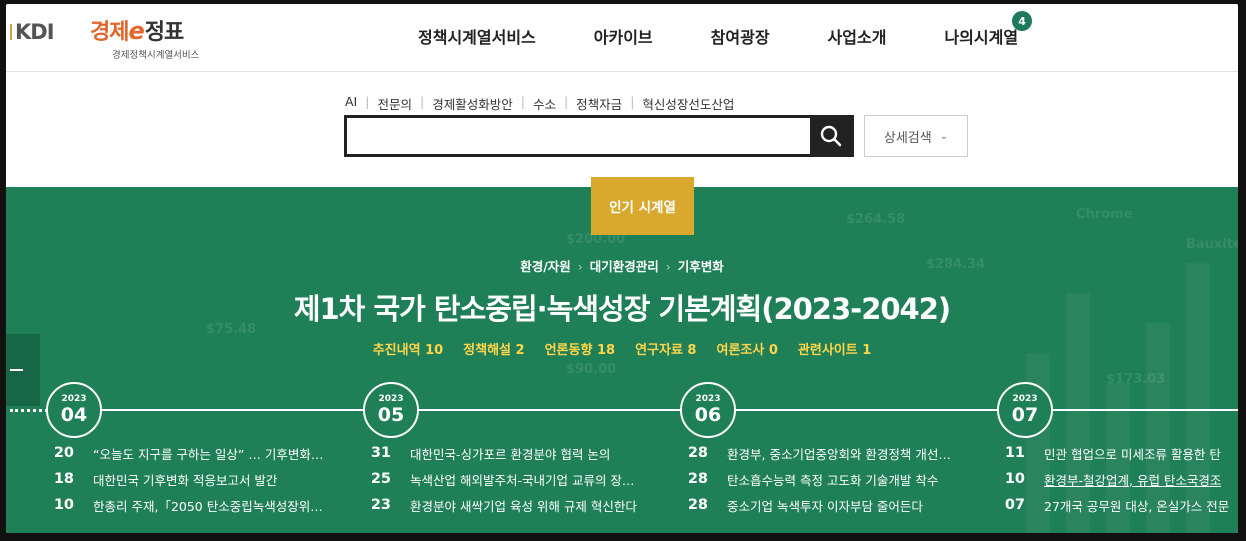 The image size is (1246, 541). Describe the element at coordinates (380, 479) in the screenshot. I see `item-day: 25` at that location.